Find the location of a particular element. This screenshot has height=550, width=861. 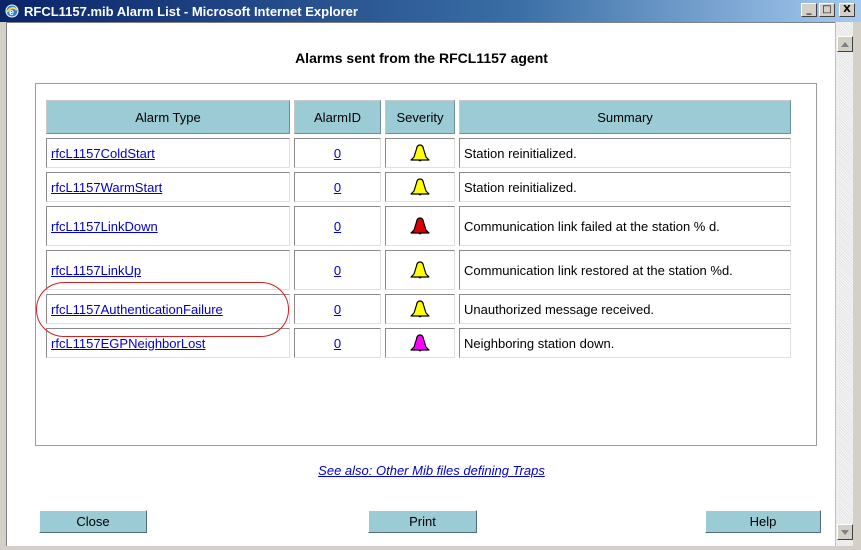

page-heading: Alarms sent from the RFCL1157 agent is located at coordinates (421, 58).